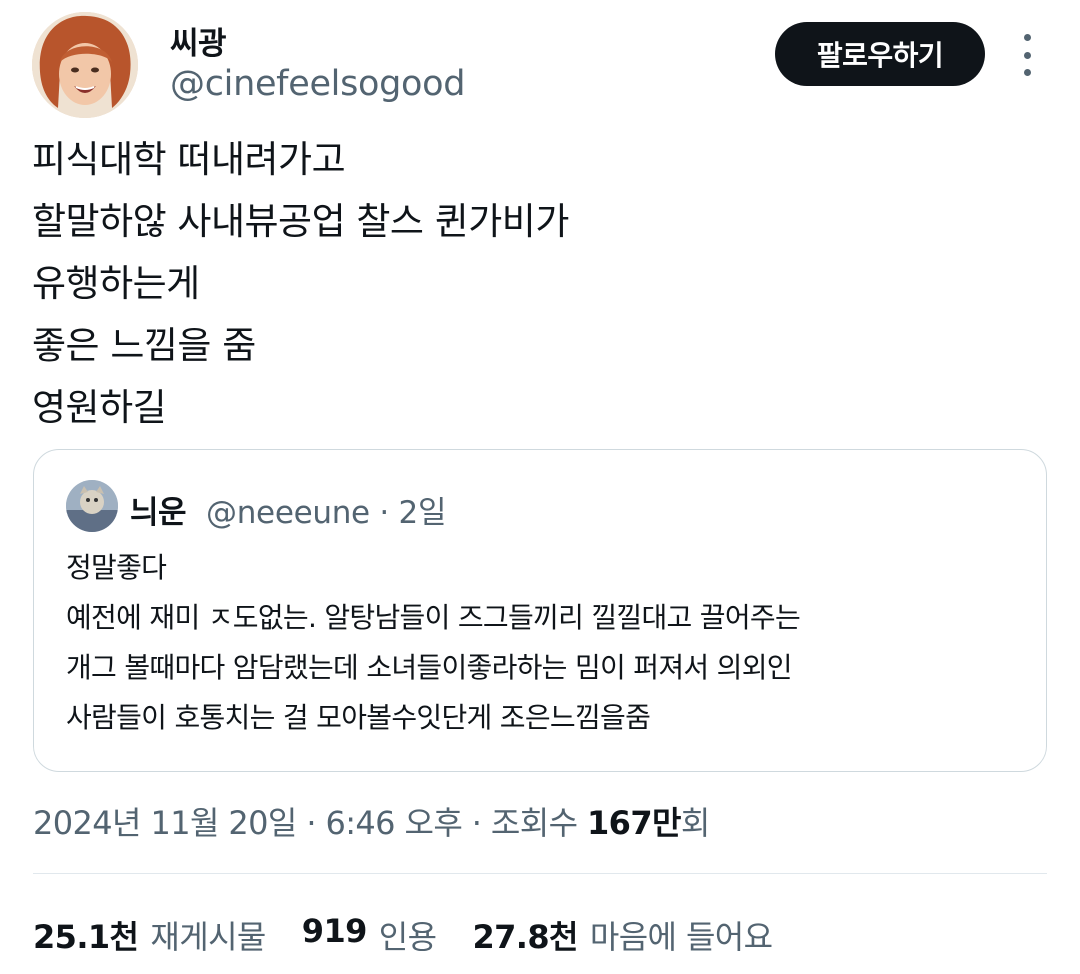 Image resolution: width=1080 pixels, height=974 pixels. I want to click on likes-stat: 27.8천 마음에 들어요, so click(622, 935).